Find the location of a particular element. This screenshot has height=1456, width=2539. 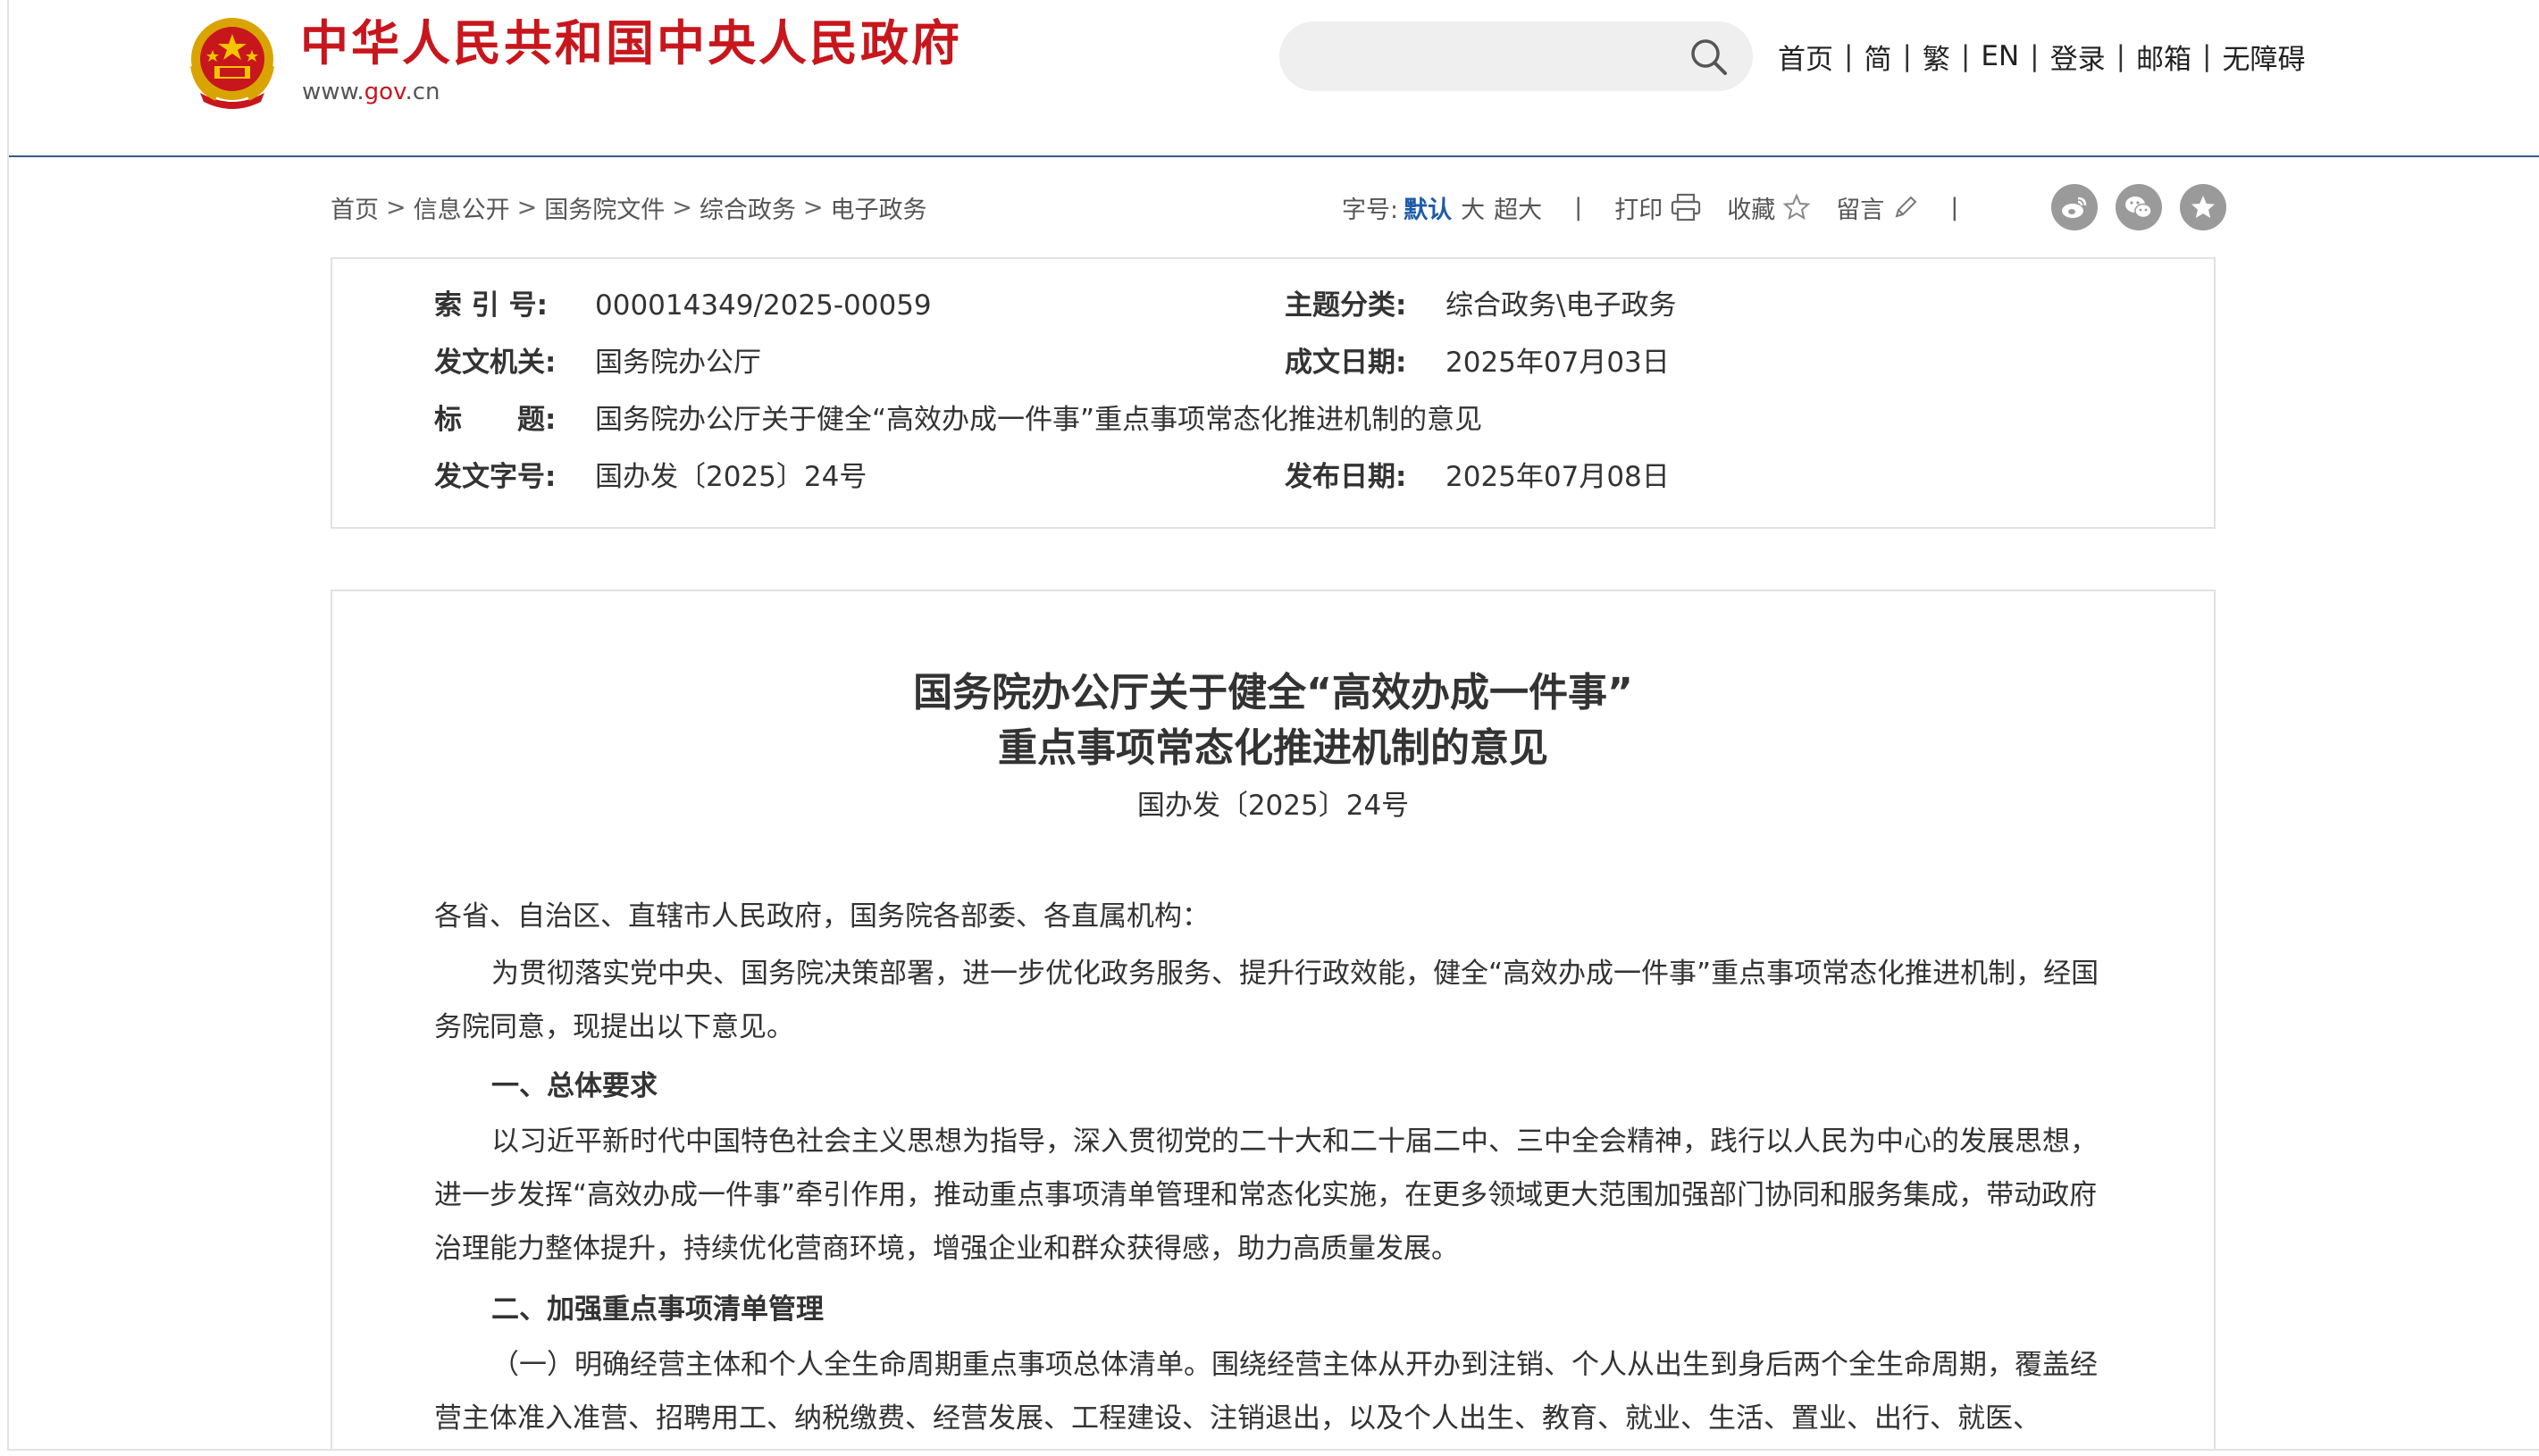

star-icon is located at coordinates (2203, 207).